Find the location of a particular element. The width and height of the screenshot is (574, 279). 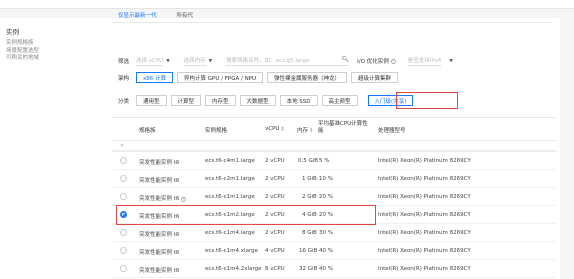

cell-performance: 30 % is located at coordinates (326, 233).